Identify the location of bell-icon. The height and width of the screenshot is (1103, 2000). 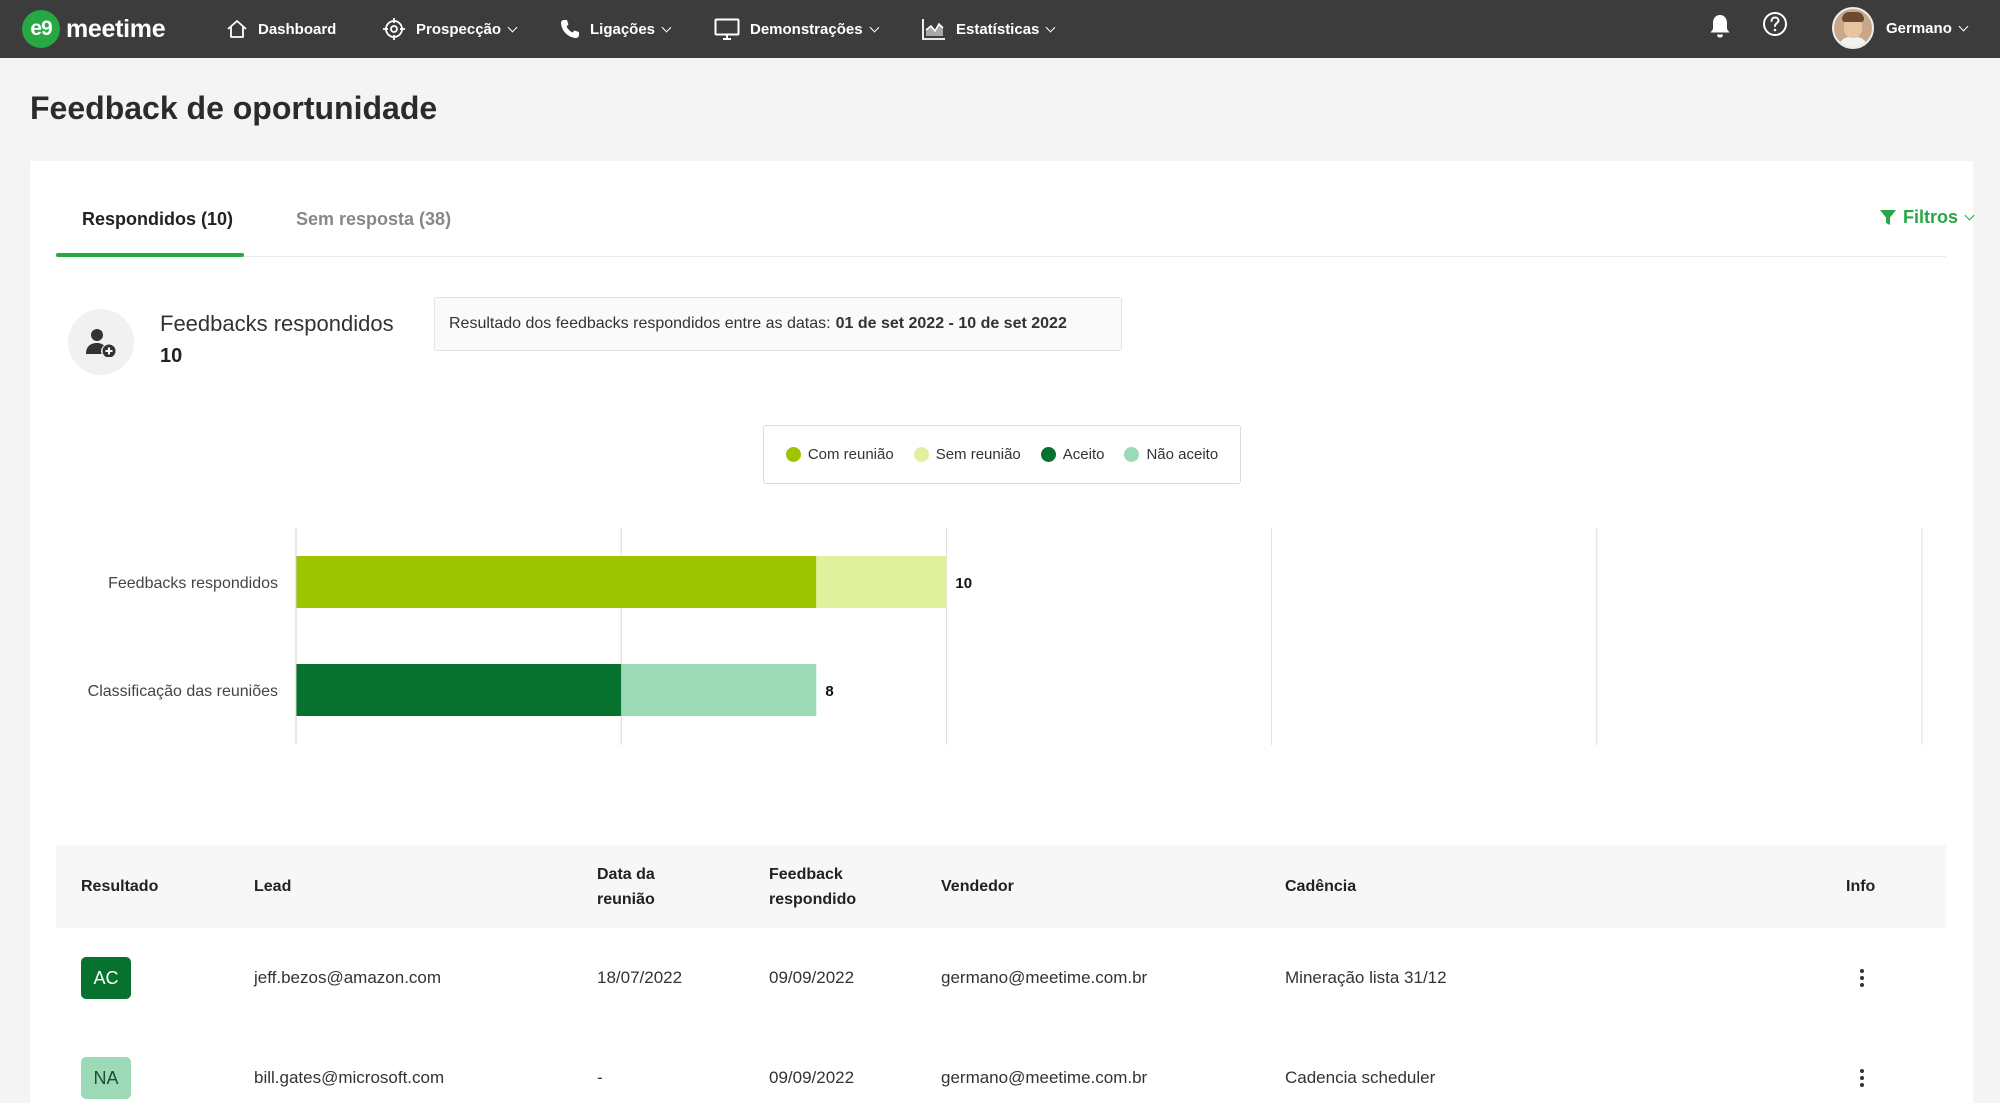
(1720, 26).